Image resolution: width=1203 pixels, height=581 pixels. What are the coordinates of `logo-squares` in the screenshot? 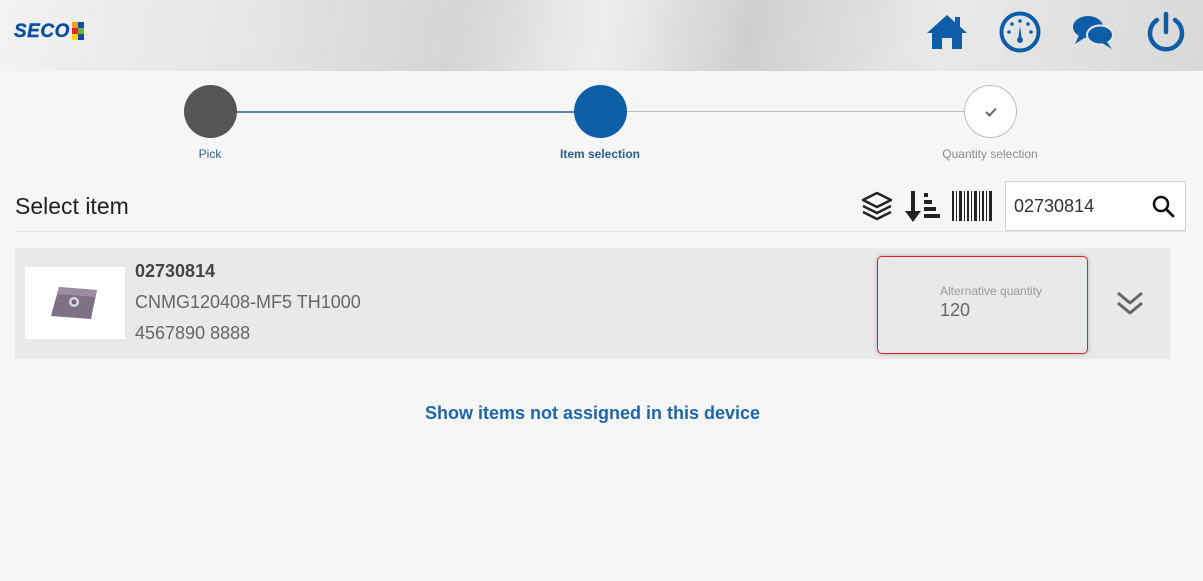 It's located at (77, 31).